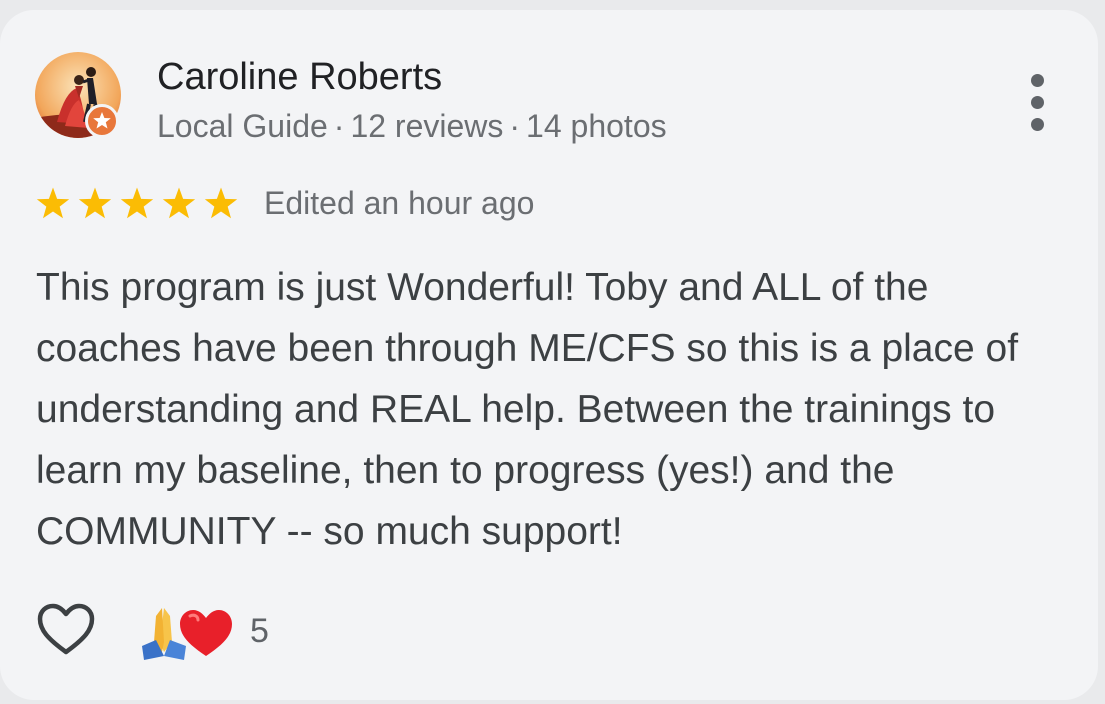 The height and width of the screenshot is (704, 1105). What do you see at coordinates (399, 203) in the screenshot?
I see `edited-timestamp: Edited an hour ago` at bounding box center [399, 203].